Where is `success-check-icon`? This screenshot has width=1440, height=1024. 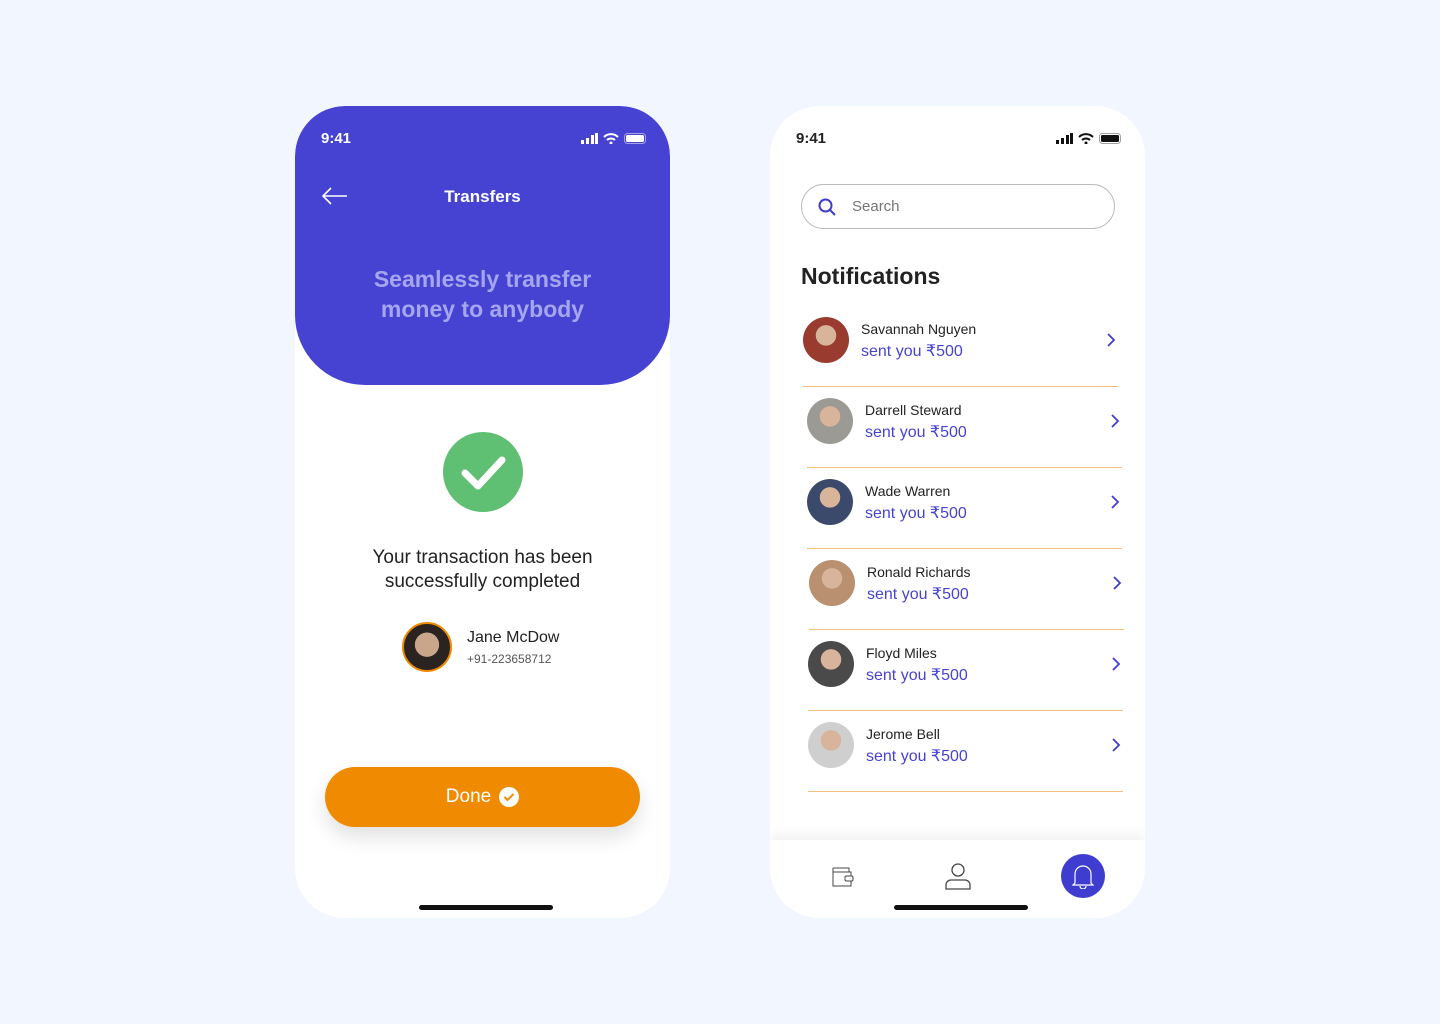 success-check-icon is located at coordinates (483, 472).